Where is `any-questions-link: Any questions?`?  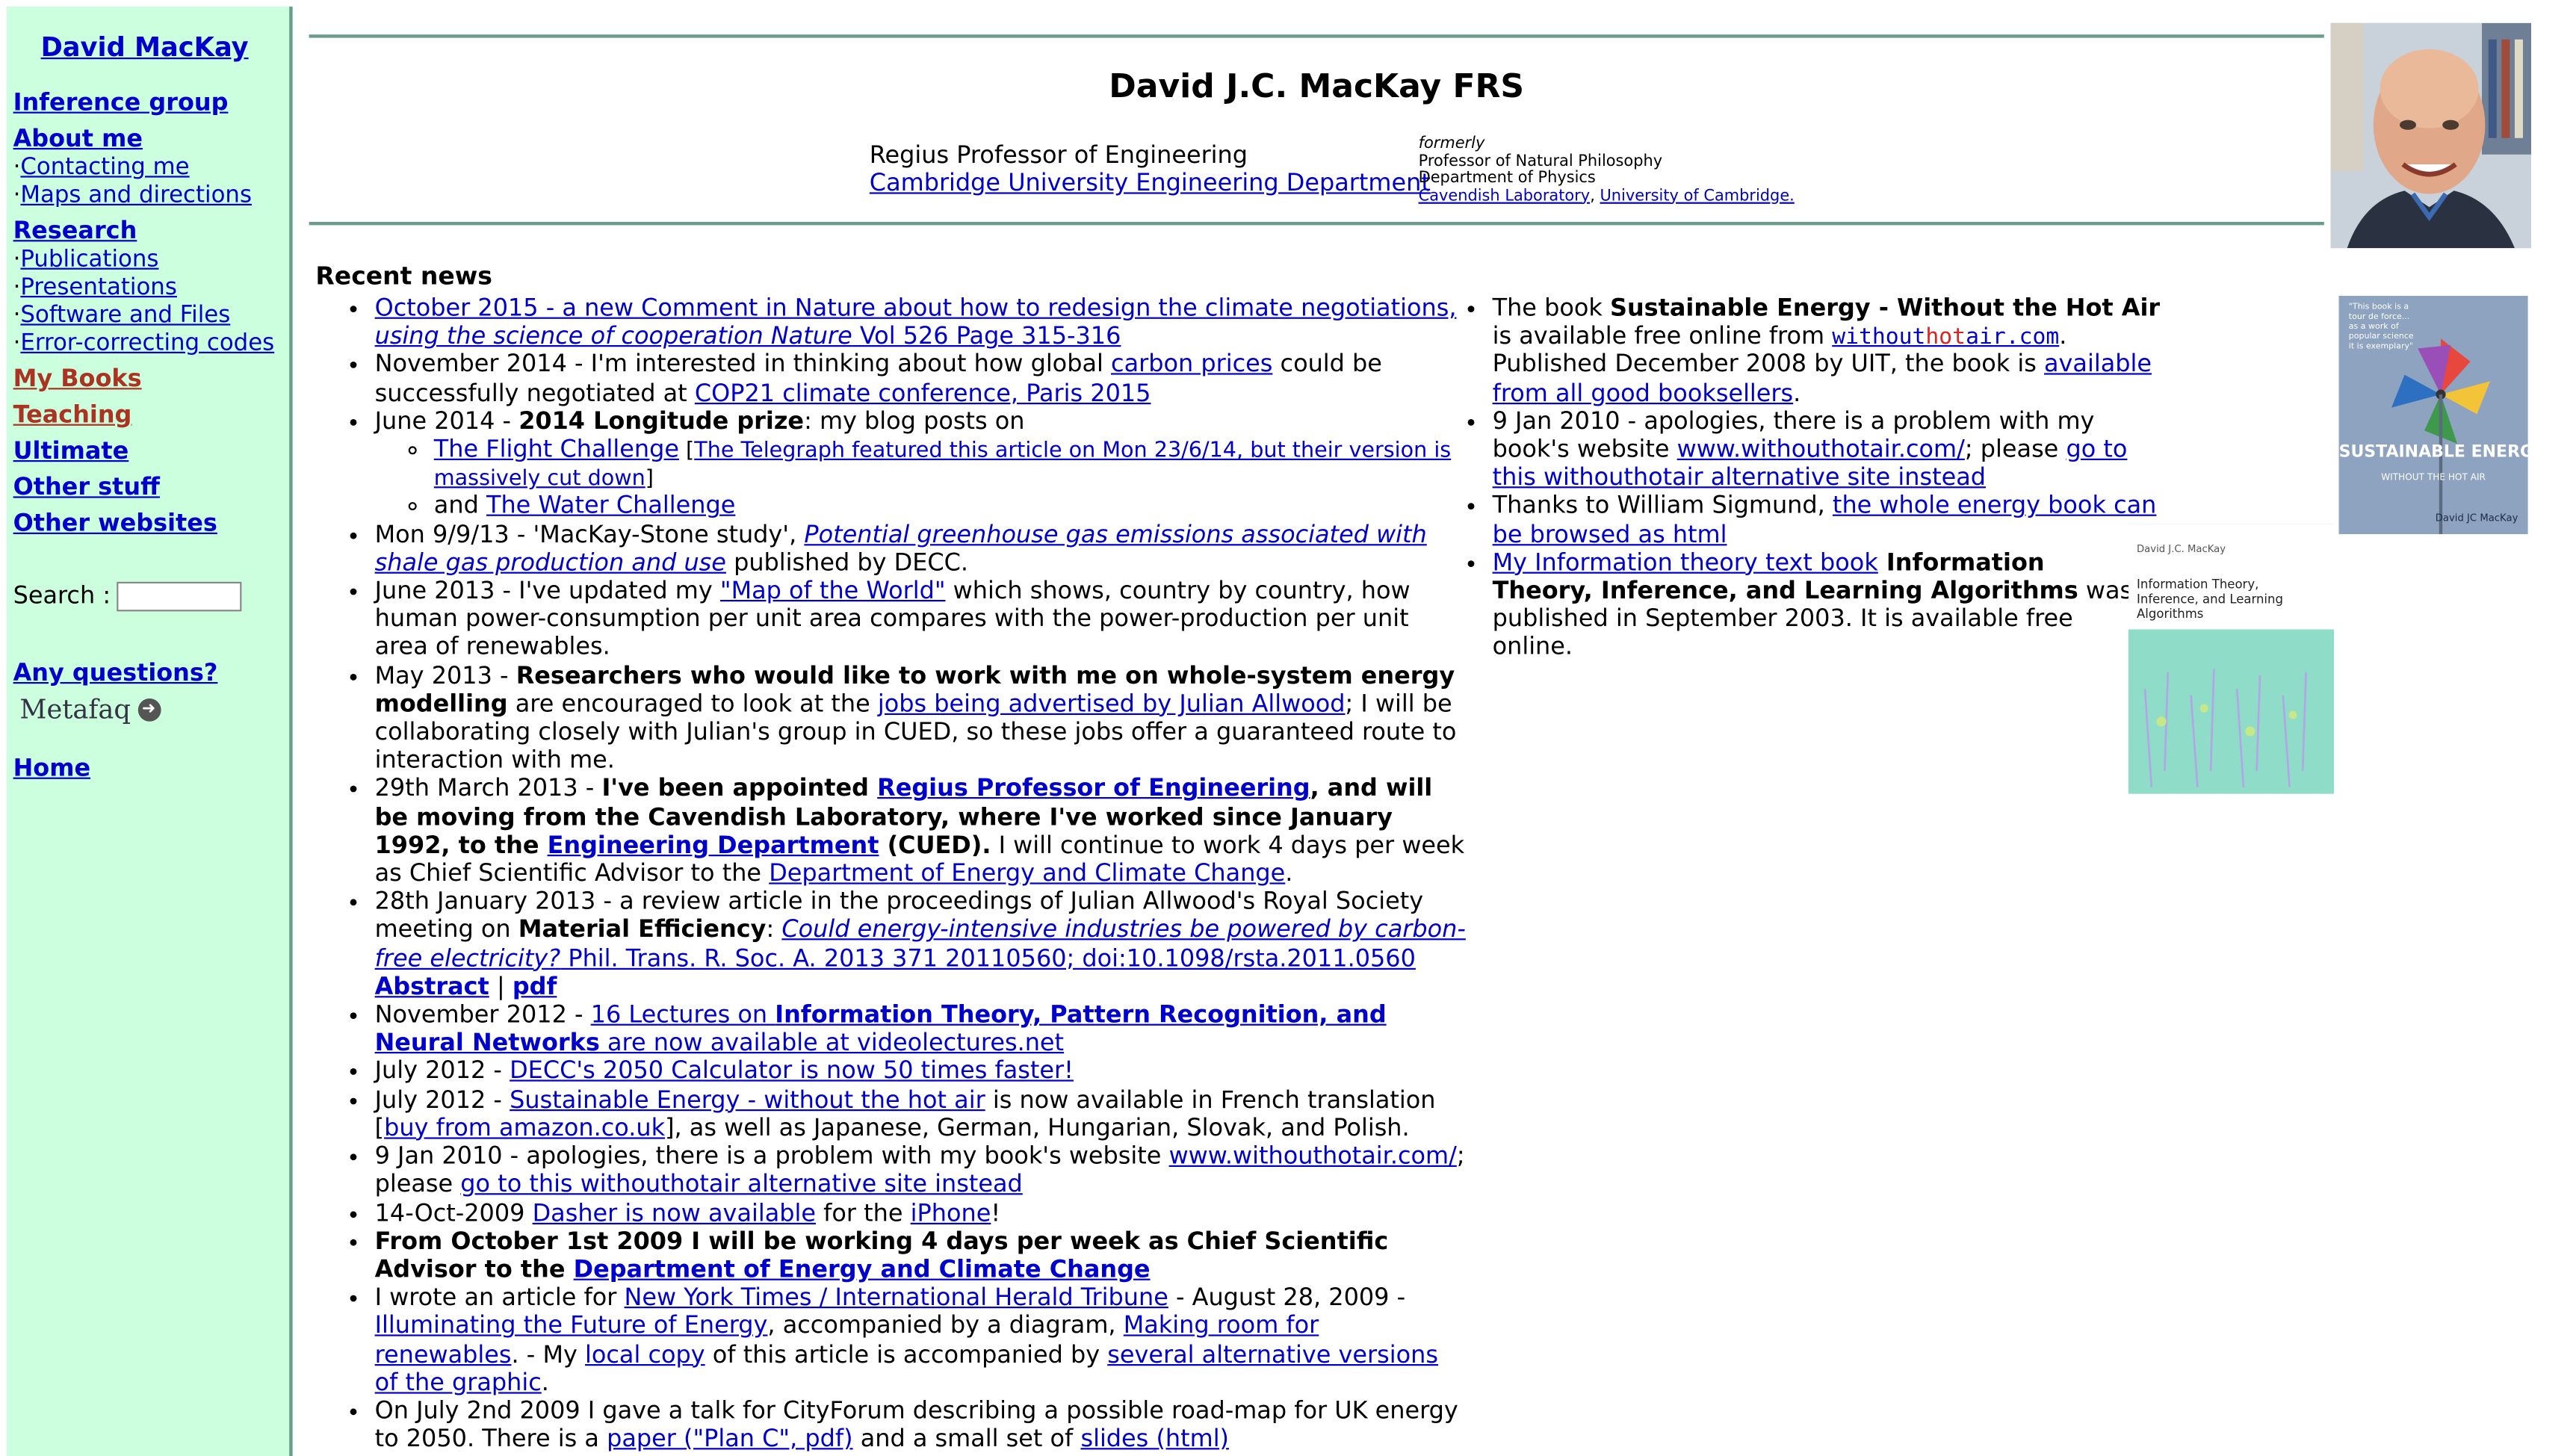 any-questions-link: Any questions? is located at coordinates (151, 674).